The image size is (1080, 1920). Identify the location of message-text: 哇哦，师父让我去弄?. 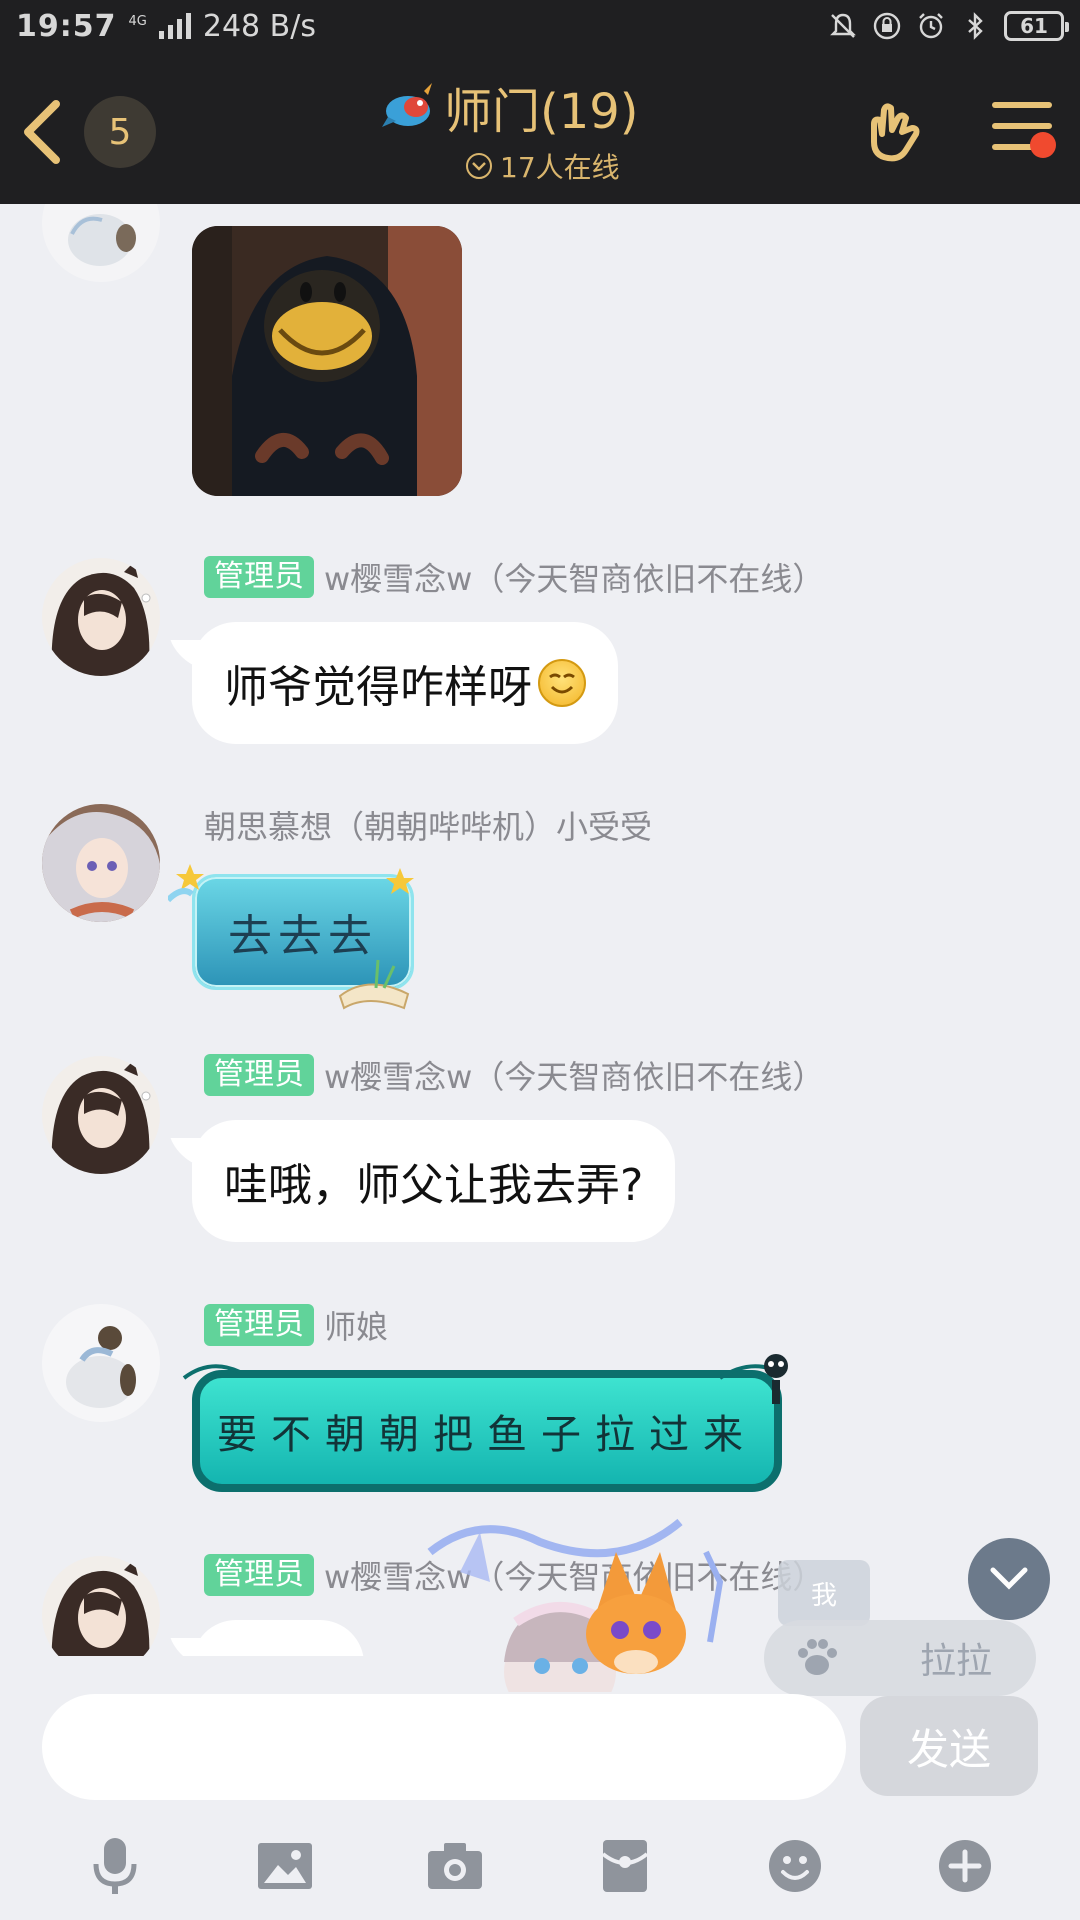
(434, 1185).